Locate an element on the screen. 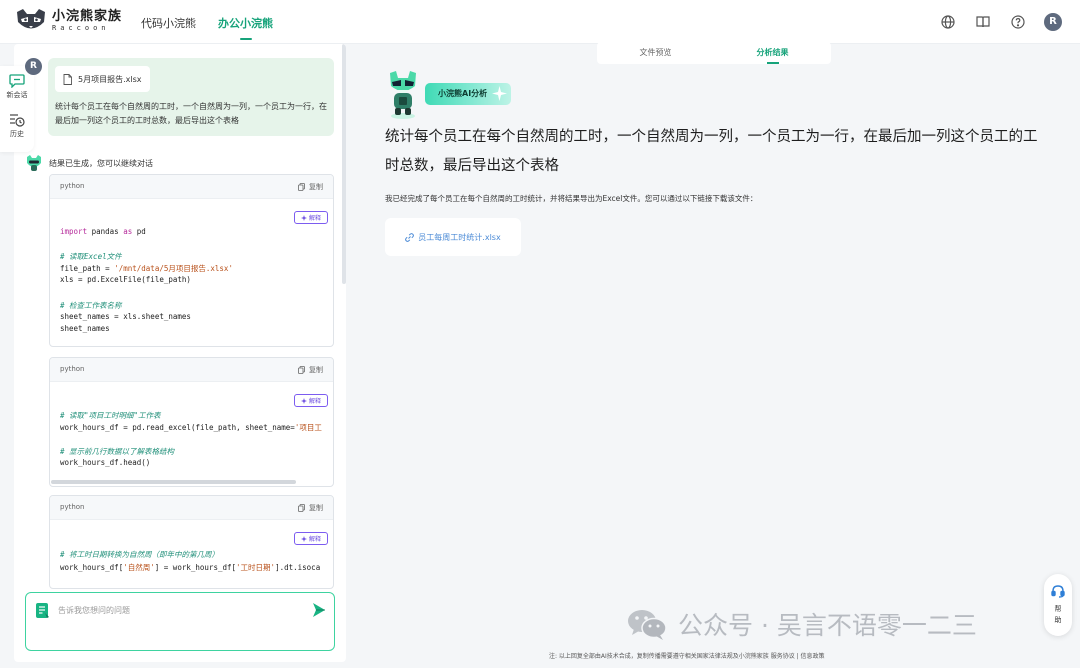  ai-analysis-badge: 小浣熊AI分析 is located at coordinates (468, 94).